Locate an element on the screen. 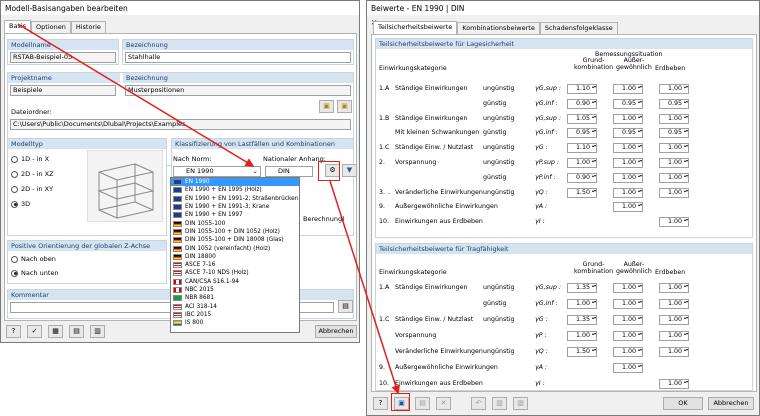  row-symbol: γG,inf : is located at coordinates (546, 133).